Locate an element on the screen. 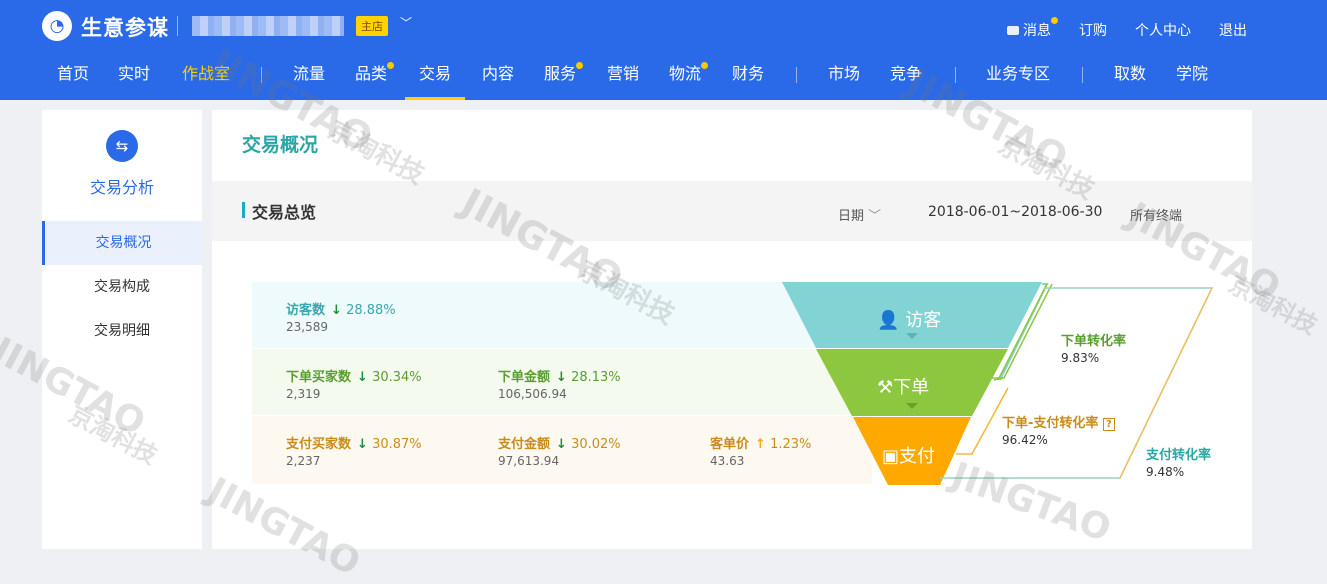 The width and height of the screenshot is (1327, 584). nav-academy: 学院 is located at coordinates (1192, 74).